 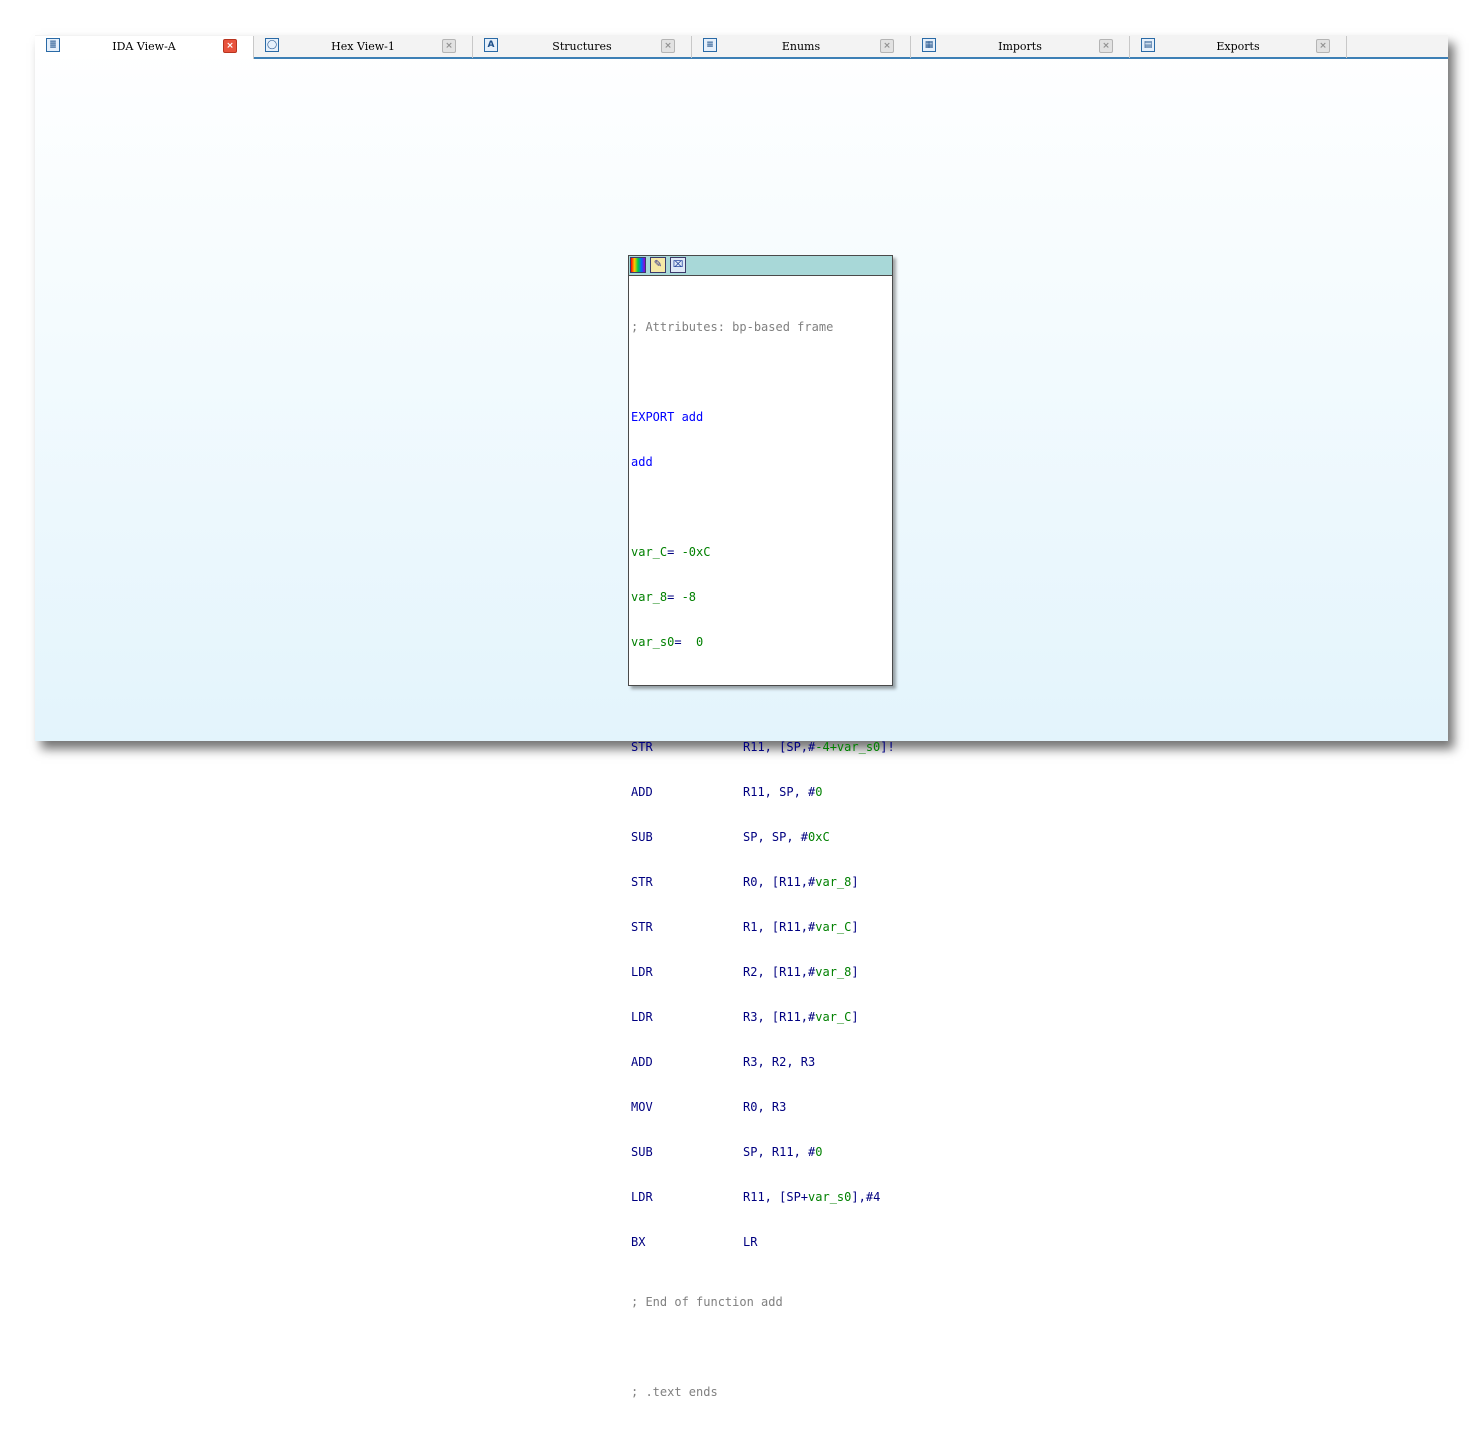 What do you see at coordinates (763, 642) in the screenshot?
I see `stack-var-line: var_s0= 0` at bounding box center [763, 642].